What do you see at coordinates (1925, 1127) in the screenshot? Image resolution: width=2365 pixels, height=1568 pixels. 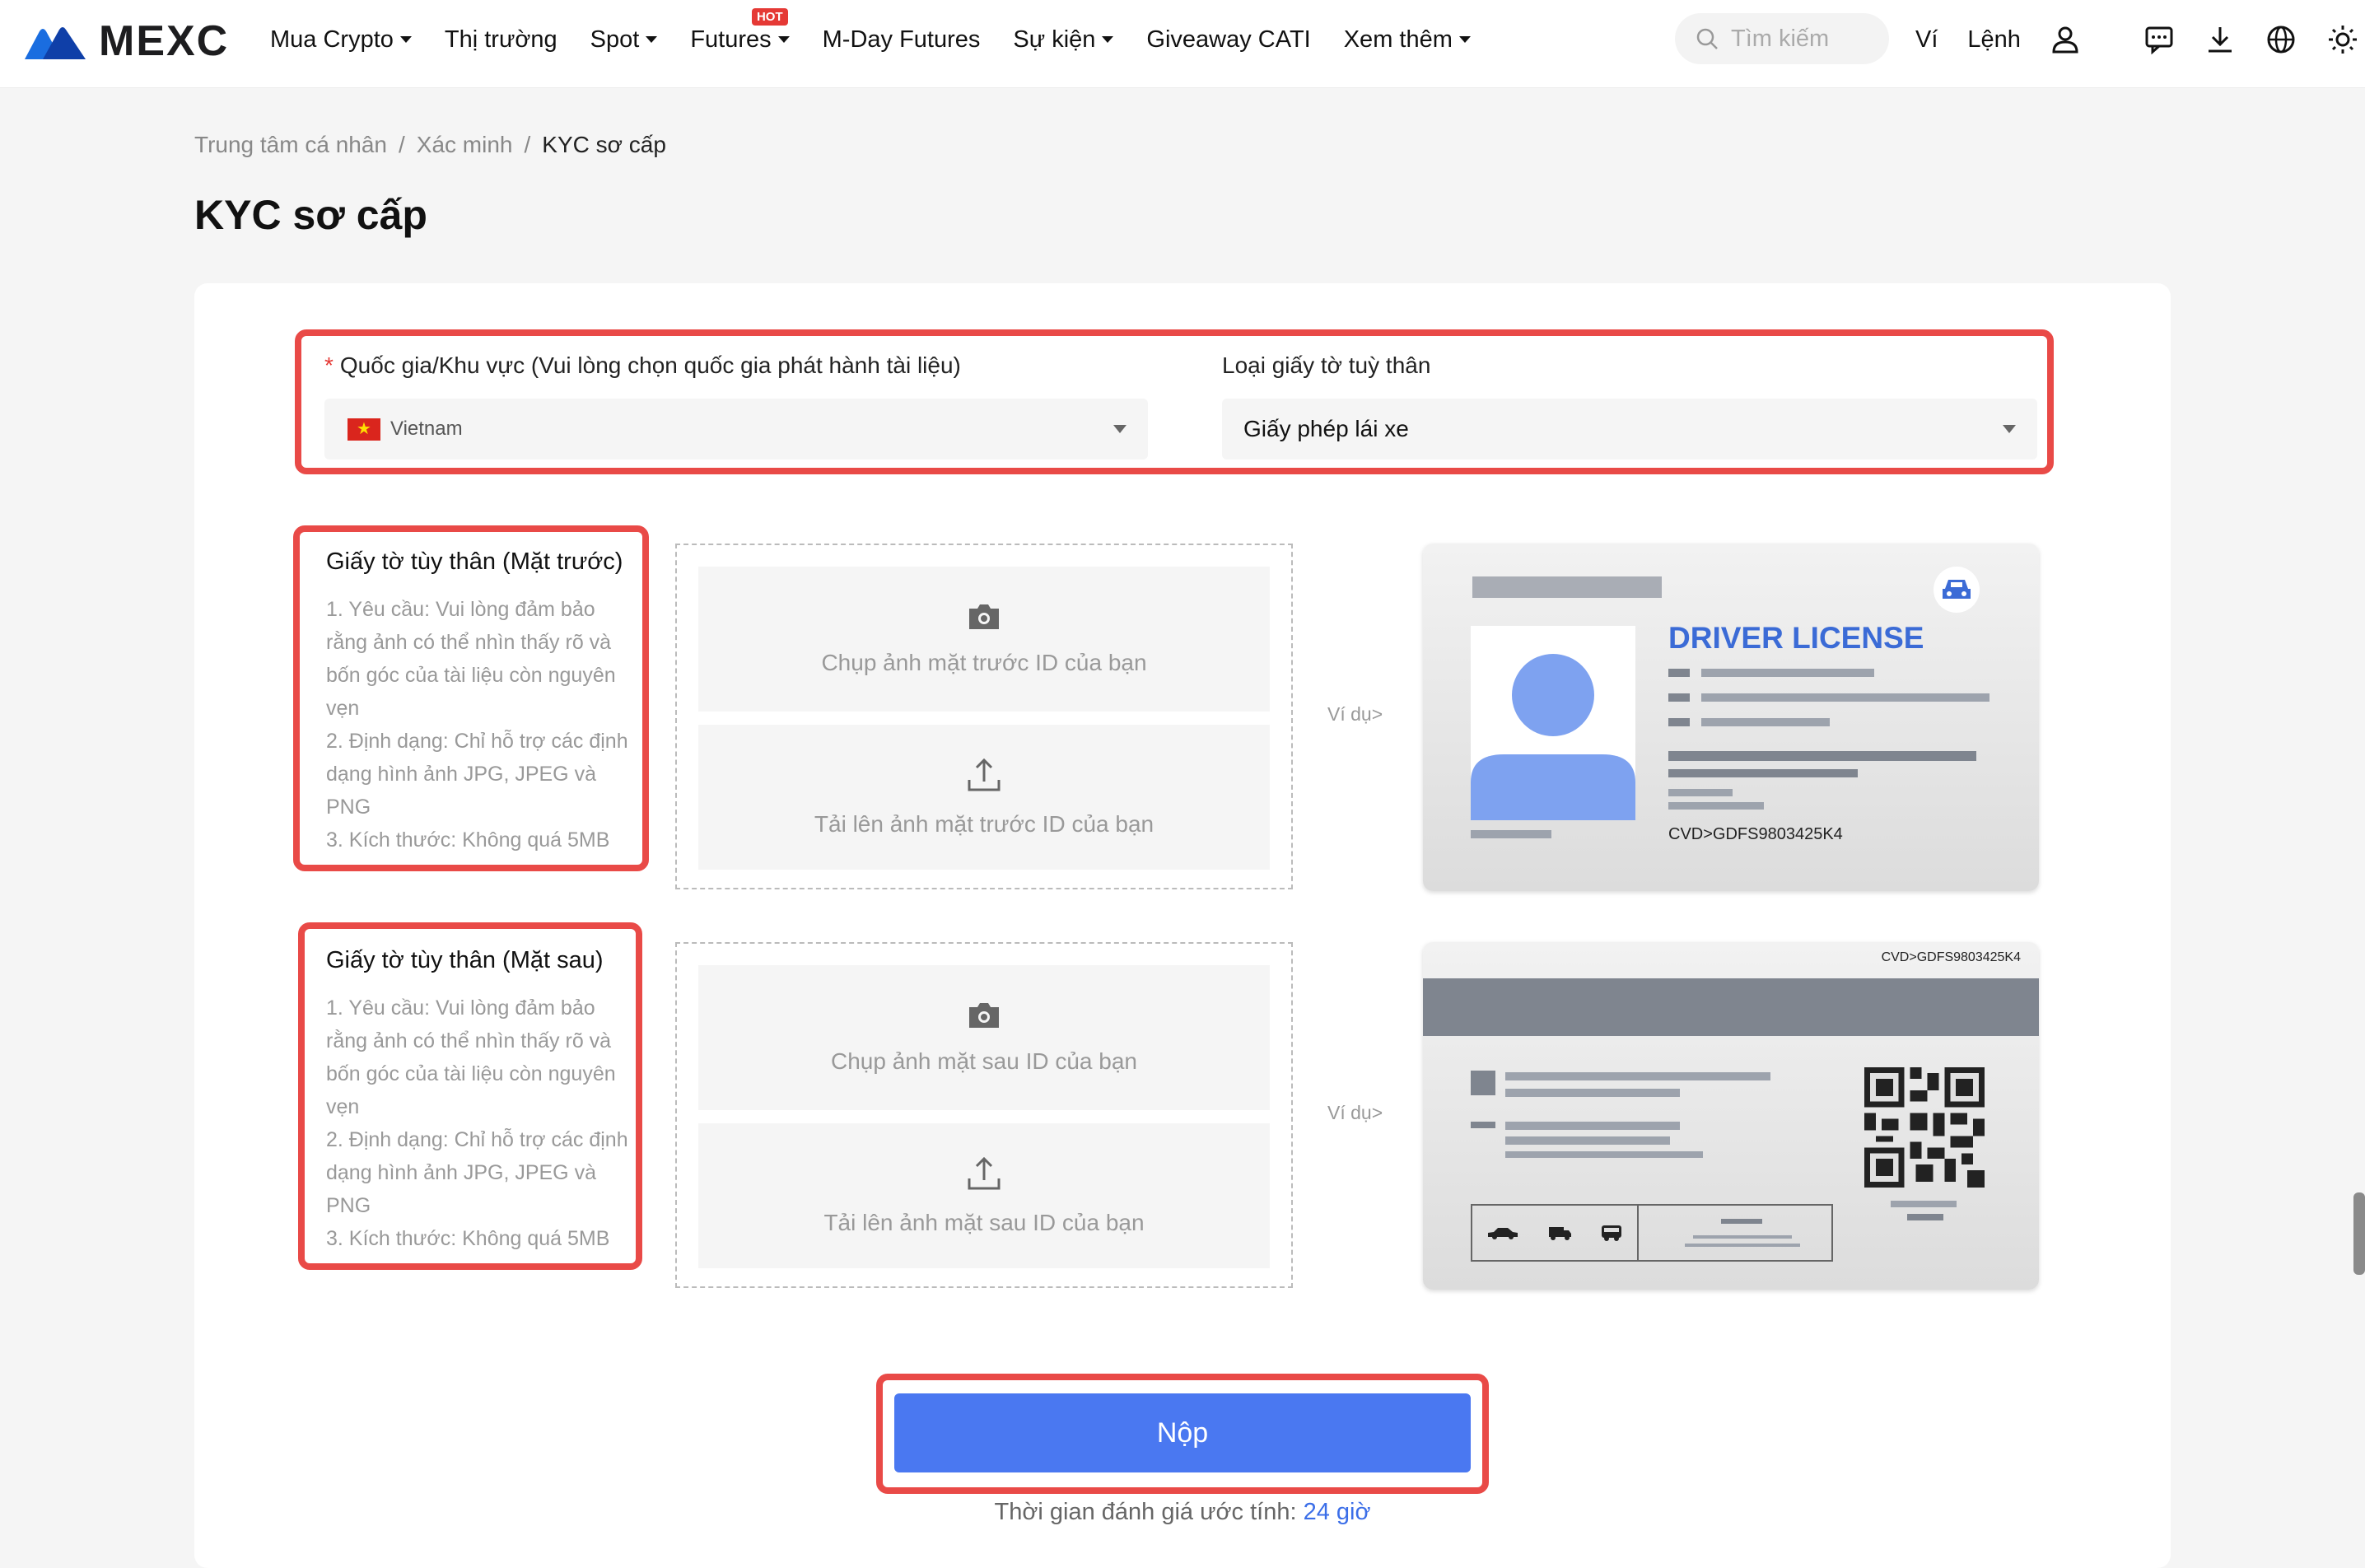 I see `qr-code-icon` at bounding box center [1925, 1127].